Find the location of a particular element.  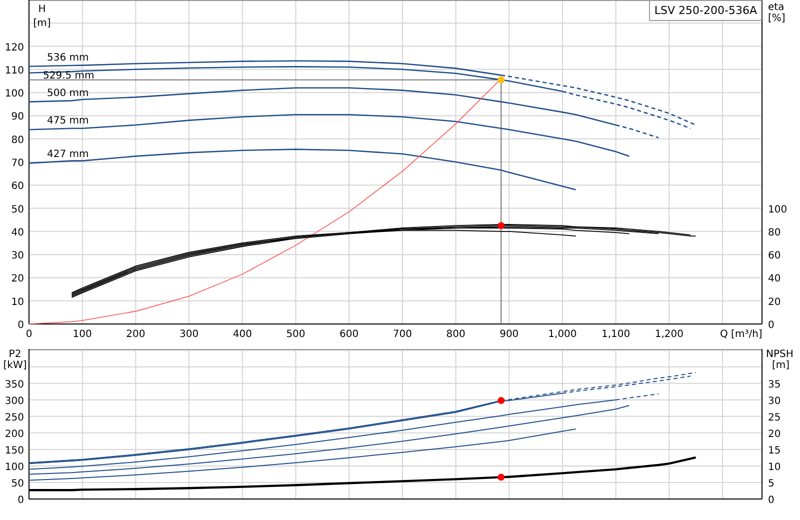

axis-tick-label: 600 is located at coordinates (349, 334).